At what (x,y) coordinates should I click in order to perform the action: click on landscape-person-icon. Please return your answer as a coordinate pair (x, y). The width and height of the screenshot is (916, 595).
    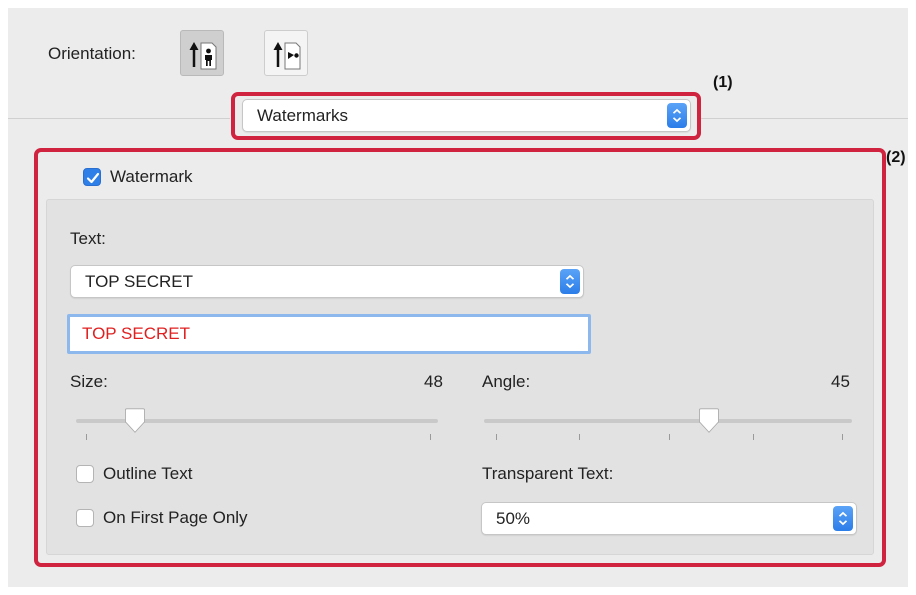
    Looking at the image, I should click on (287, 56).